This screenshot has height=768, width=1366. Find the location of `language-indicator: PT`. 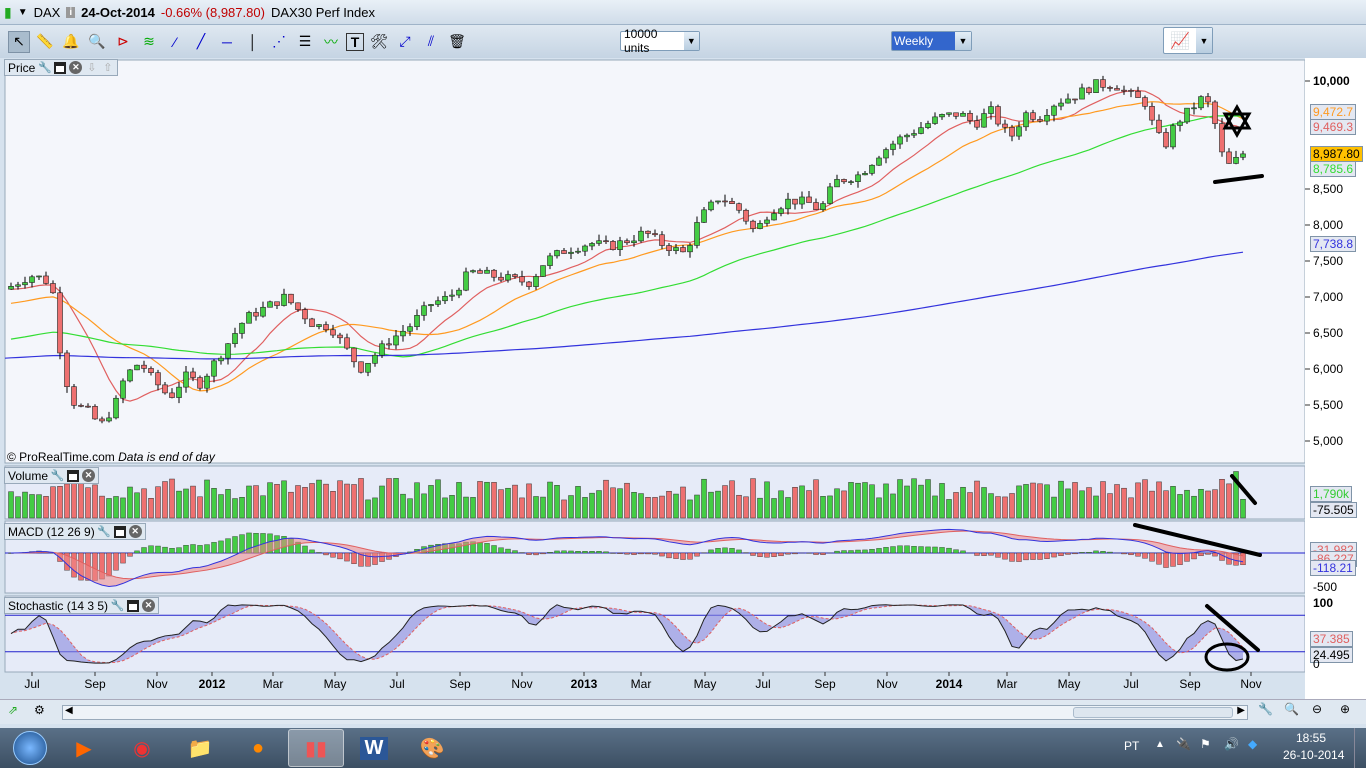

language-indicator: PT is located at coordinates (1131, 746).